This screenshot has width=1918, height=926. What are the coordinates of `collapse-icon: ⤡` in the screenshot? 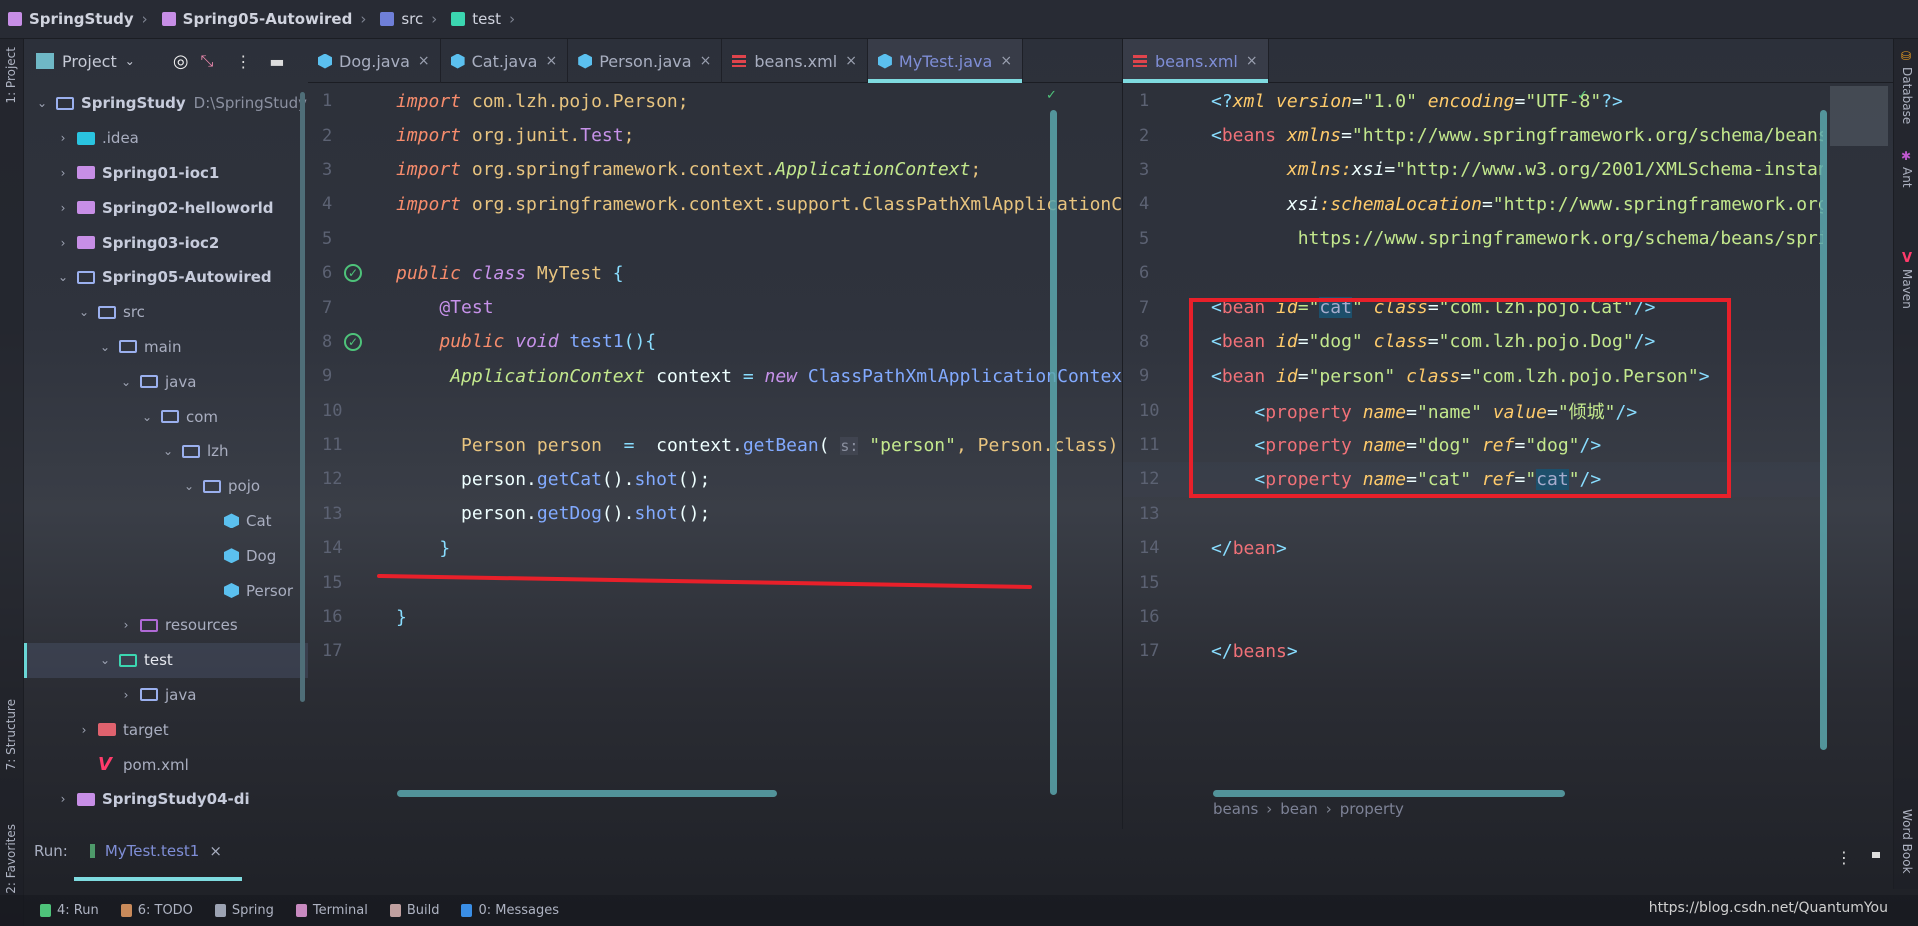 It's located at (207, 61).